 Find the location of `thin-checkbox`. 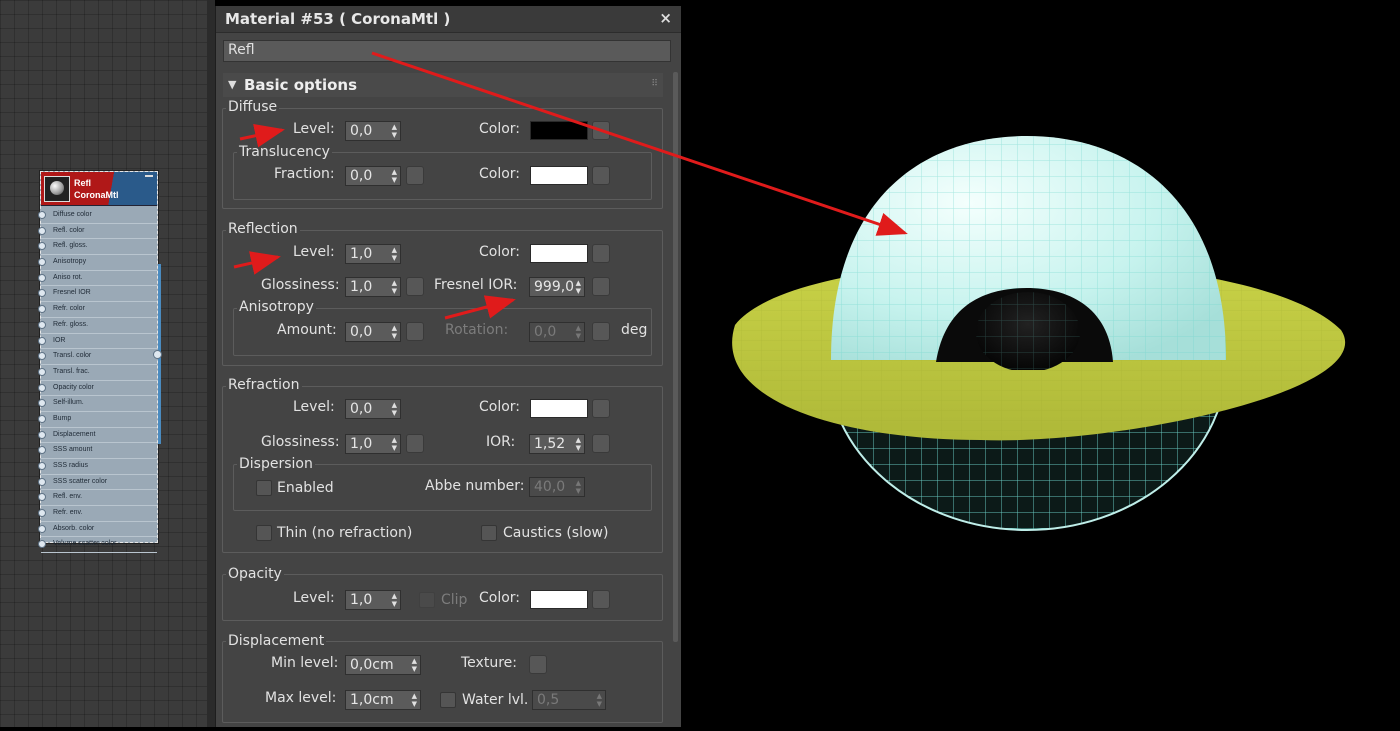

thin-checkbox is located at coordinates (264, 533).